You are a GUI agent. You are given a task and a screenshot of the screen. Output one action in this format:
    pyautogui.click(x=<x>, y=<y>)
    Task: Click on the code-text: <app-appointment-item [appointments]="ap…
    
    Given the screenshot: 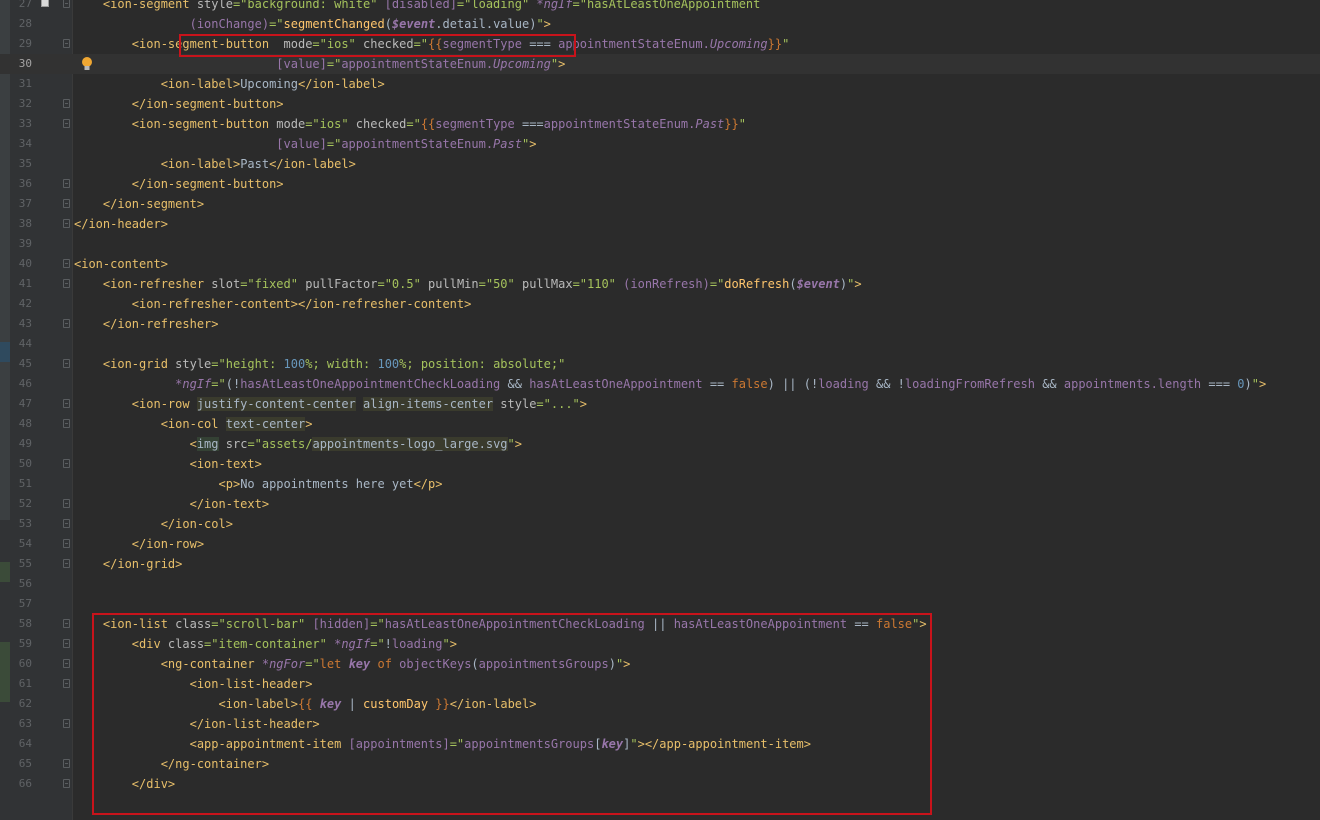 What is the action you would take?
    pyautogui.click(x=442, y=744)
    